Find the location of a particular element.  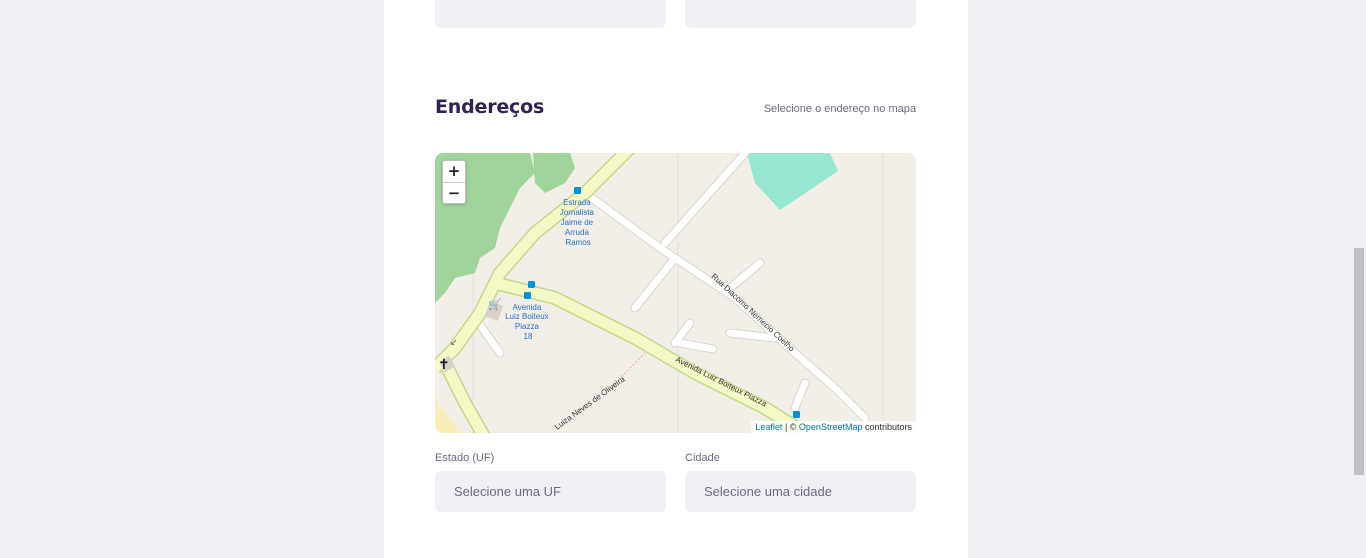

church-icon: ✝ is located at coordinates (444, 365).